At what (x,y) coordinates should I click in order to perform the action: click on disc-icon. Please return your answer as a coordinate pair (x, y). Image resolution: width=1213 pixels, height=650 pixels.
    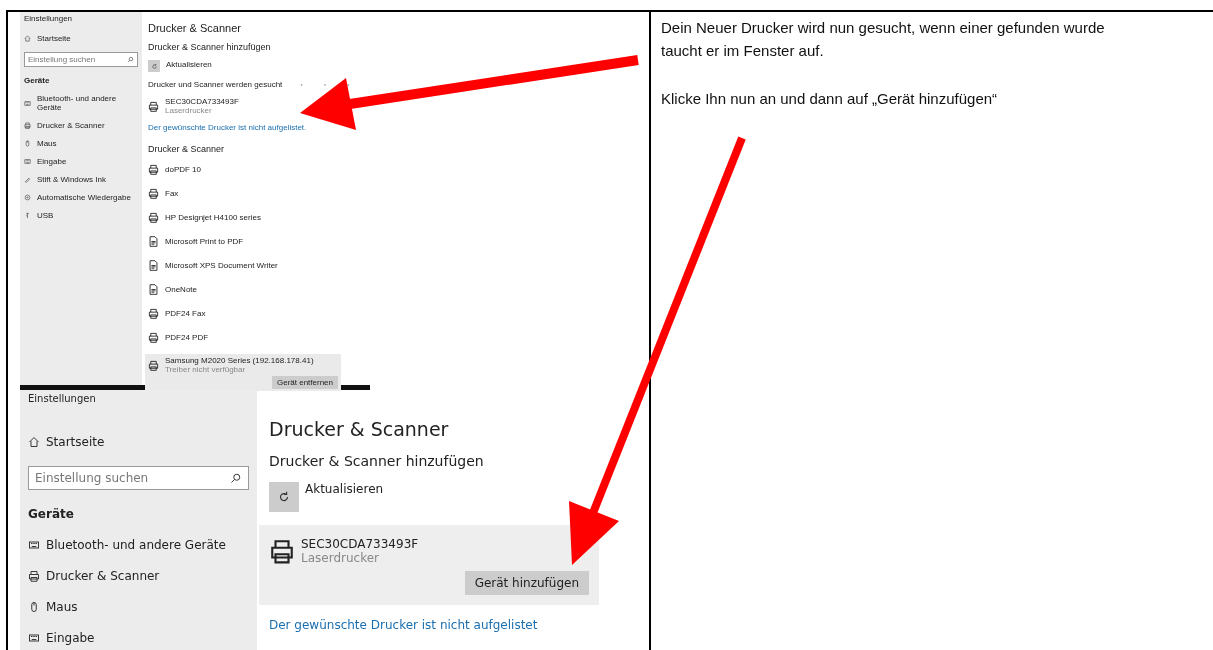
    Looking at the image, I should click on (27, 197).